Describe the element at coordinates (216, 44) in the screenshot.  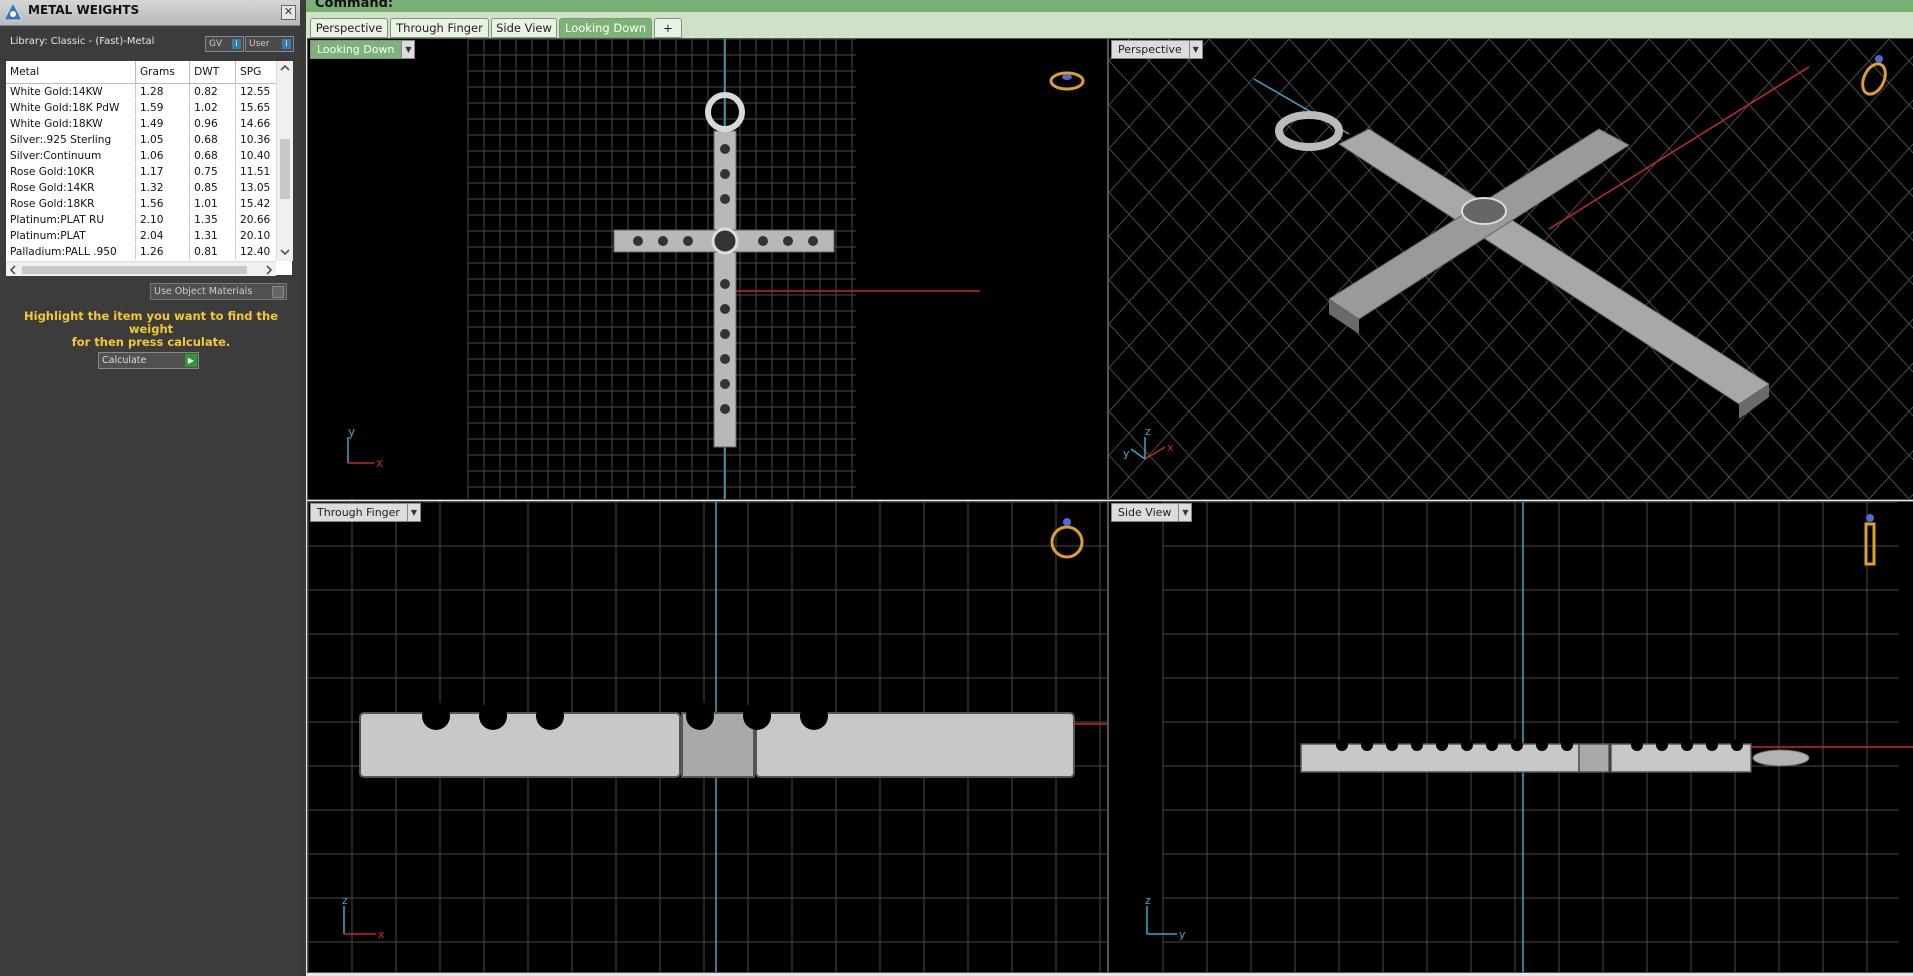
I see `gv-label: GV` at that location.